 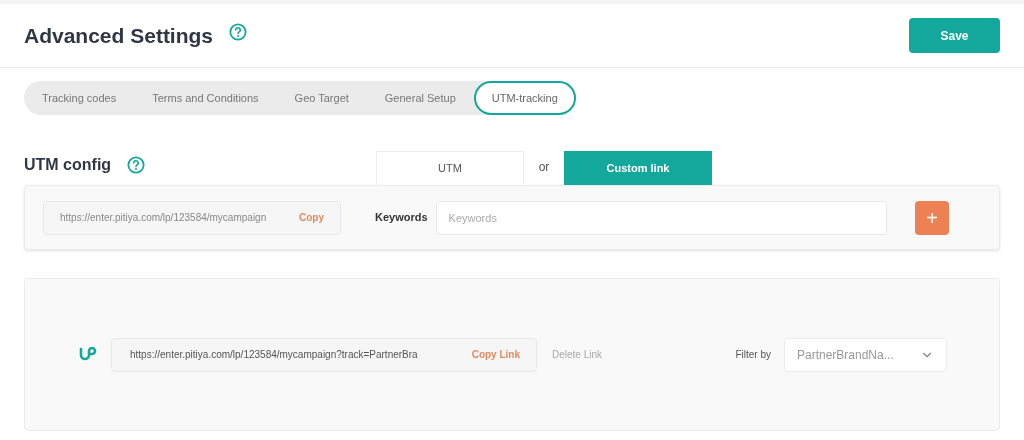 What do you see at coordinates (401, 218) in the screenshot?
I see `keywords-label: Keywords` at bounding box center [401, 218].